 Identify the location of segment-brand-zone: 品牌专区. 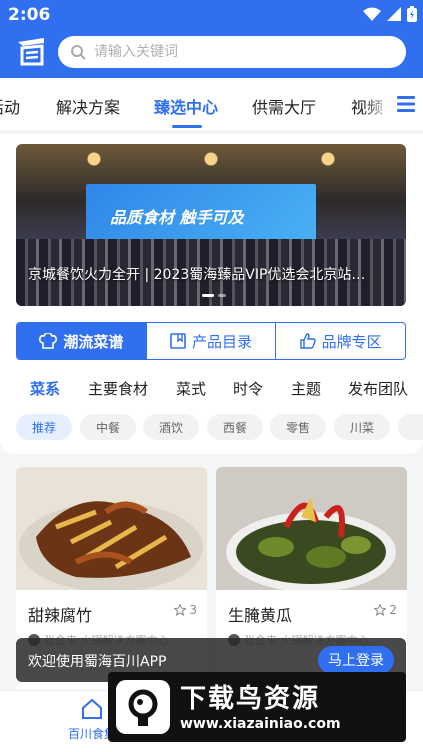
(340, 341).